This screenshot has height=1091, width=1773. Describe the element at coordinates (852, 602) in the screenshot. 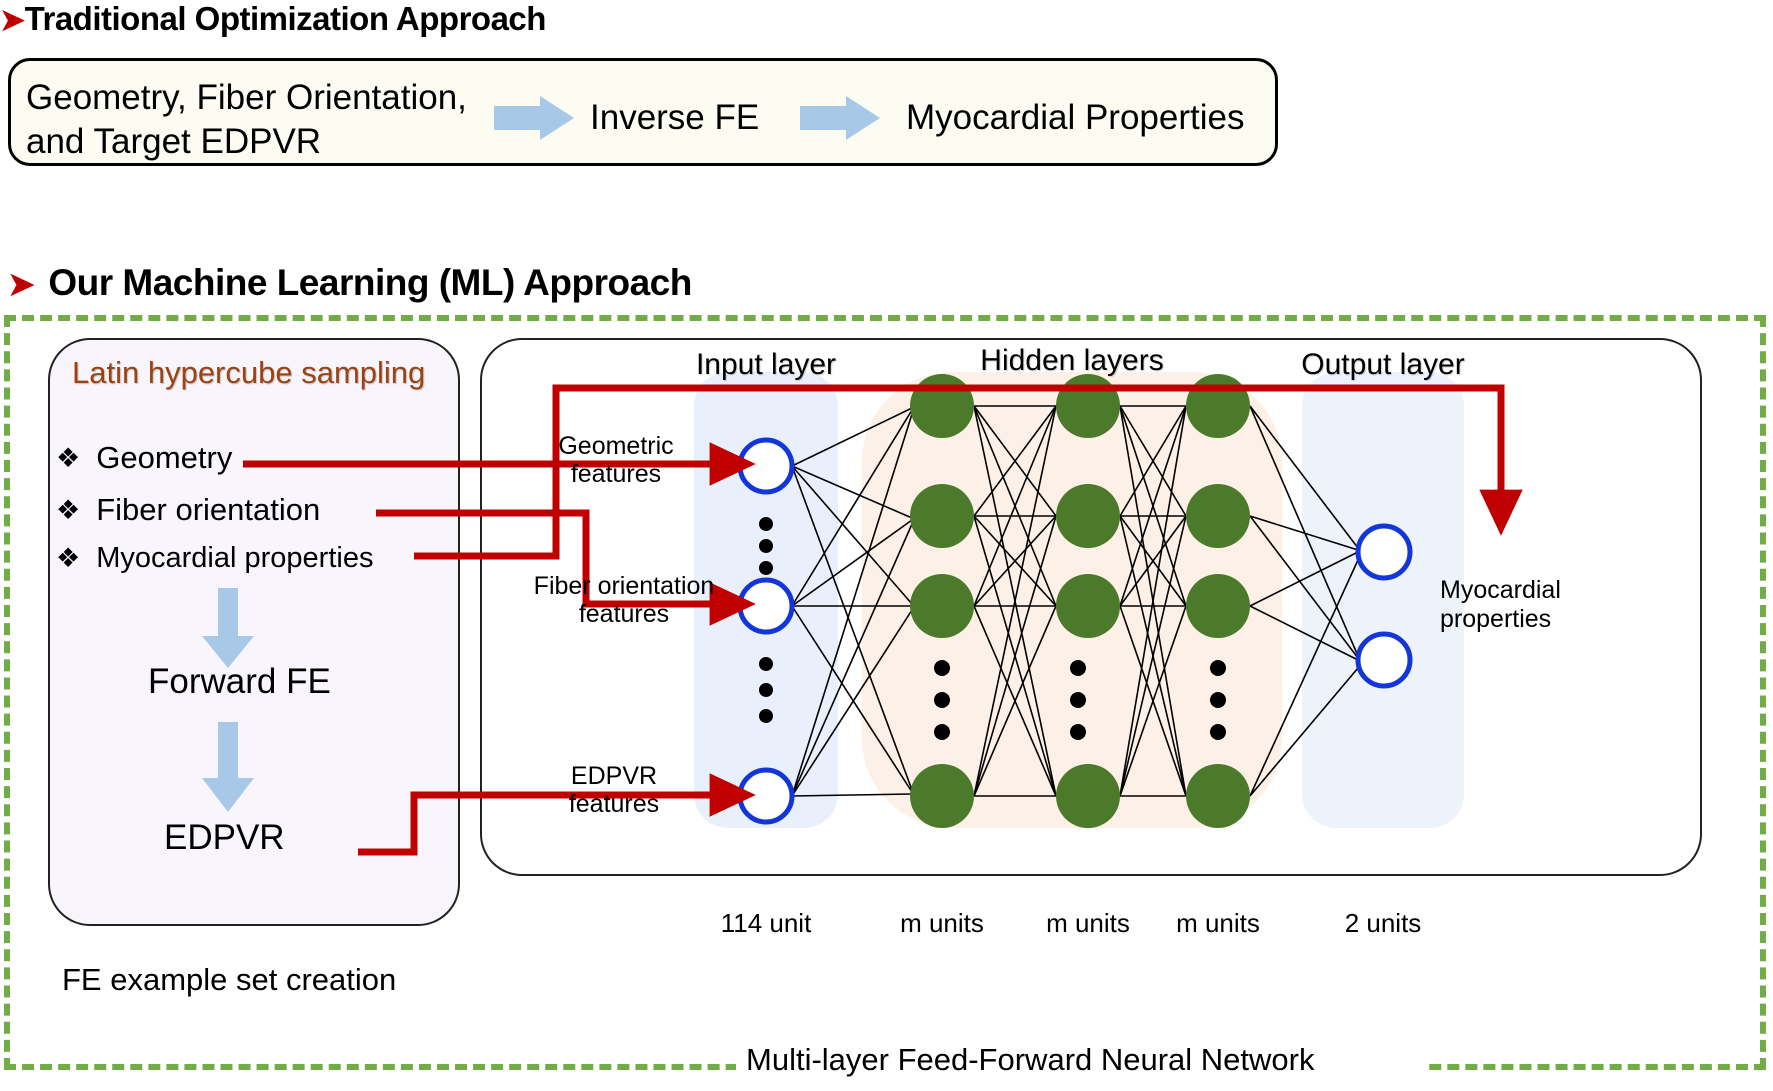

I see `edges-input-to-hidden1` at that location.